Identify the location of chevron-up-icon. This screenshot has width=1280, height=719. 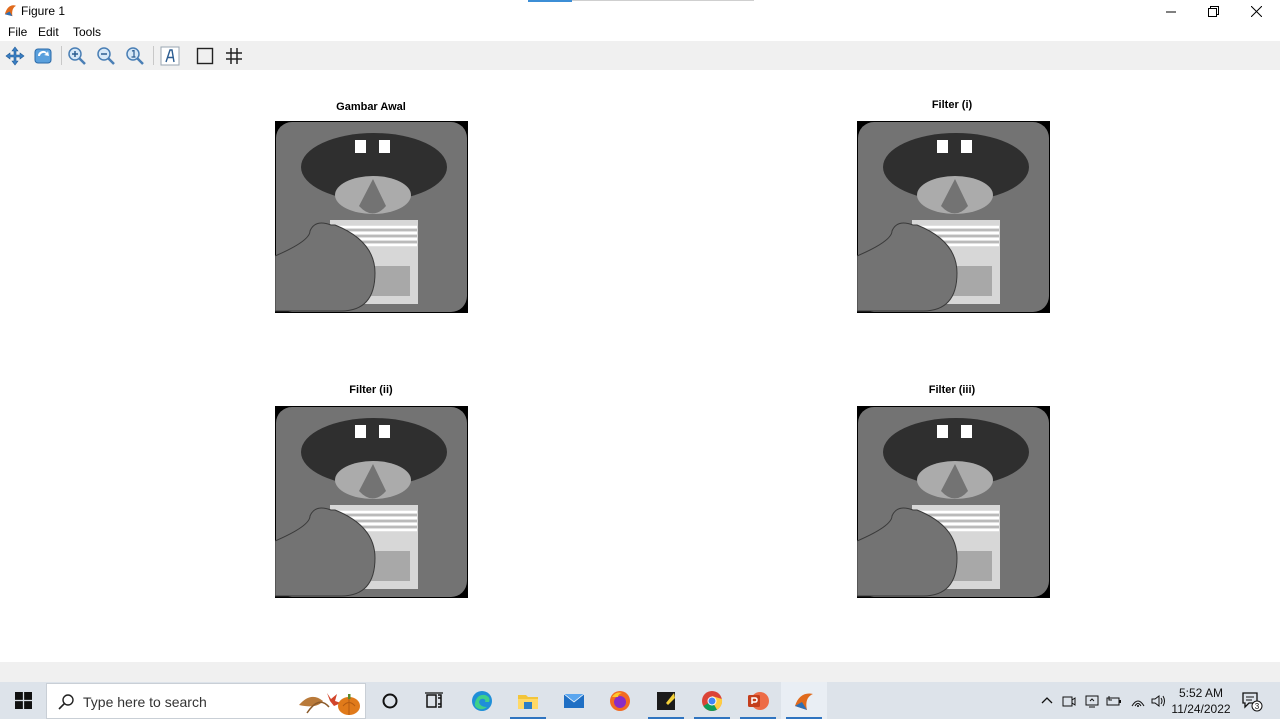
(1047, 699).